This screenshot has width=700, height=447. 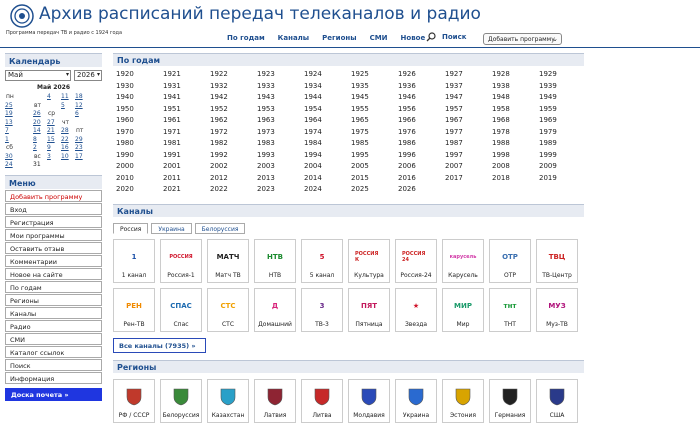 What do you see at coordinates (186, 167) in the screenshot?
I see `year-link: 2001` at bounding box center [186, 167].